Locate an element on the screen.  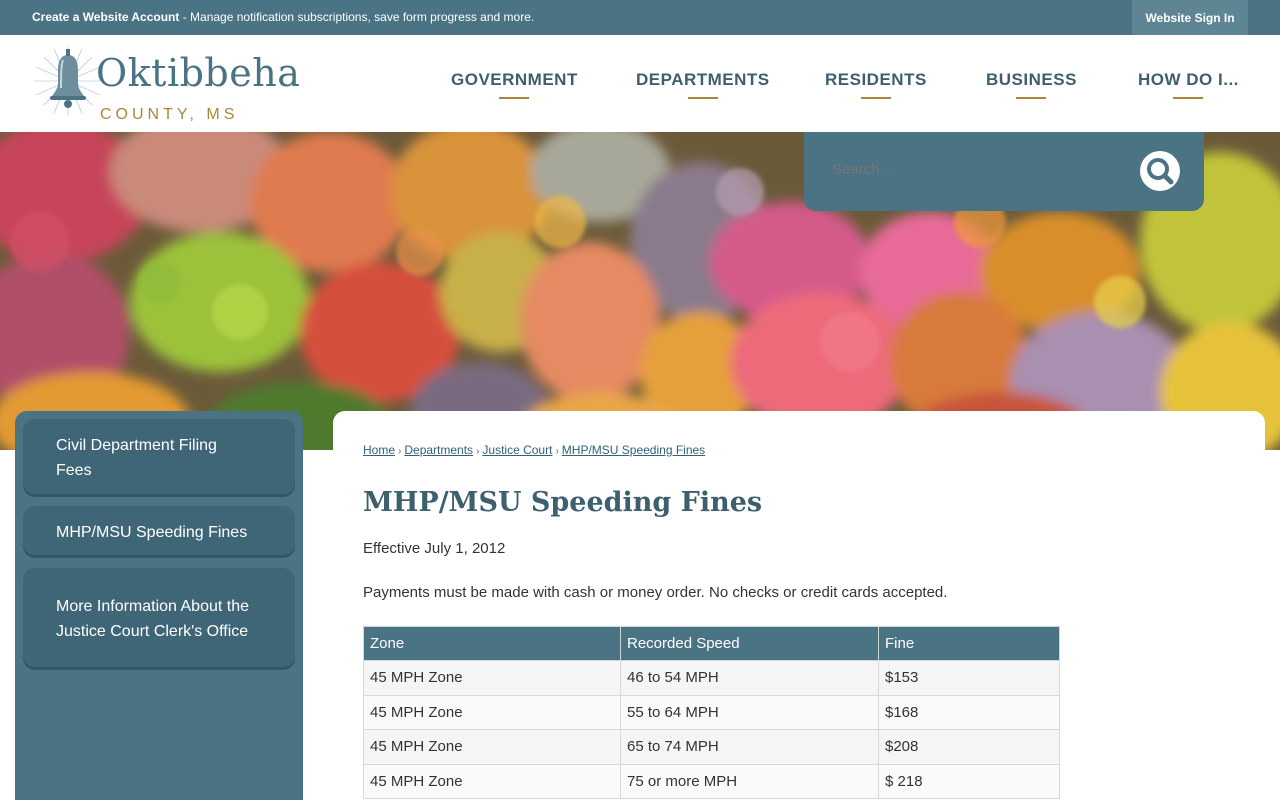
search-input is located at coordinates (977, 169).